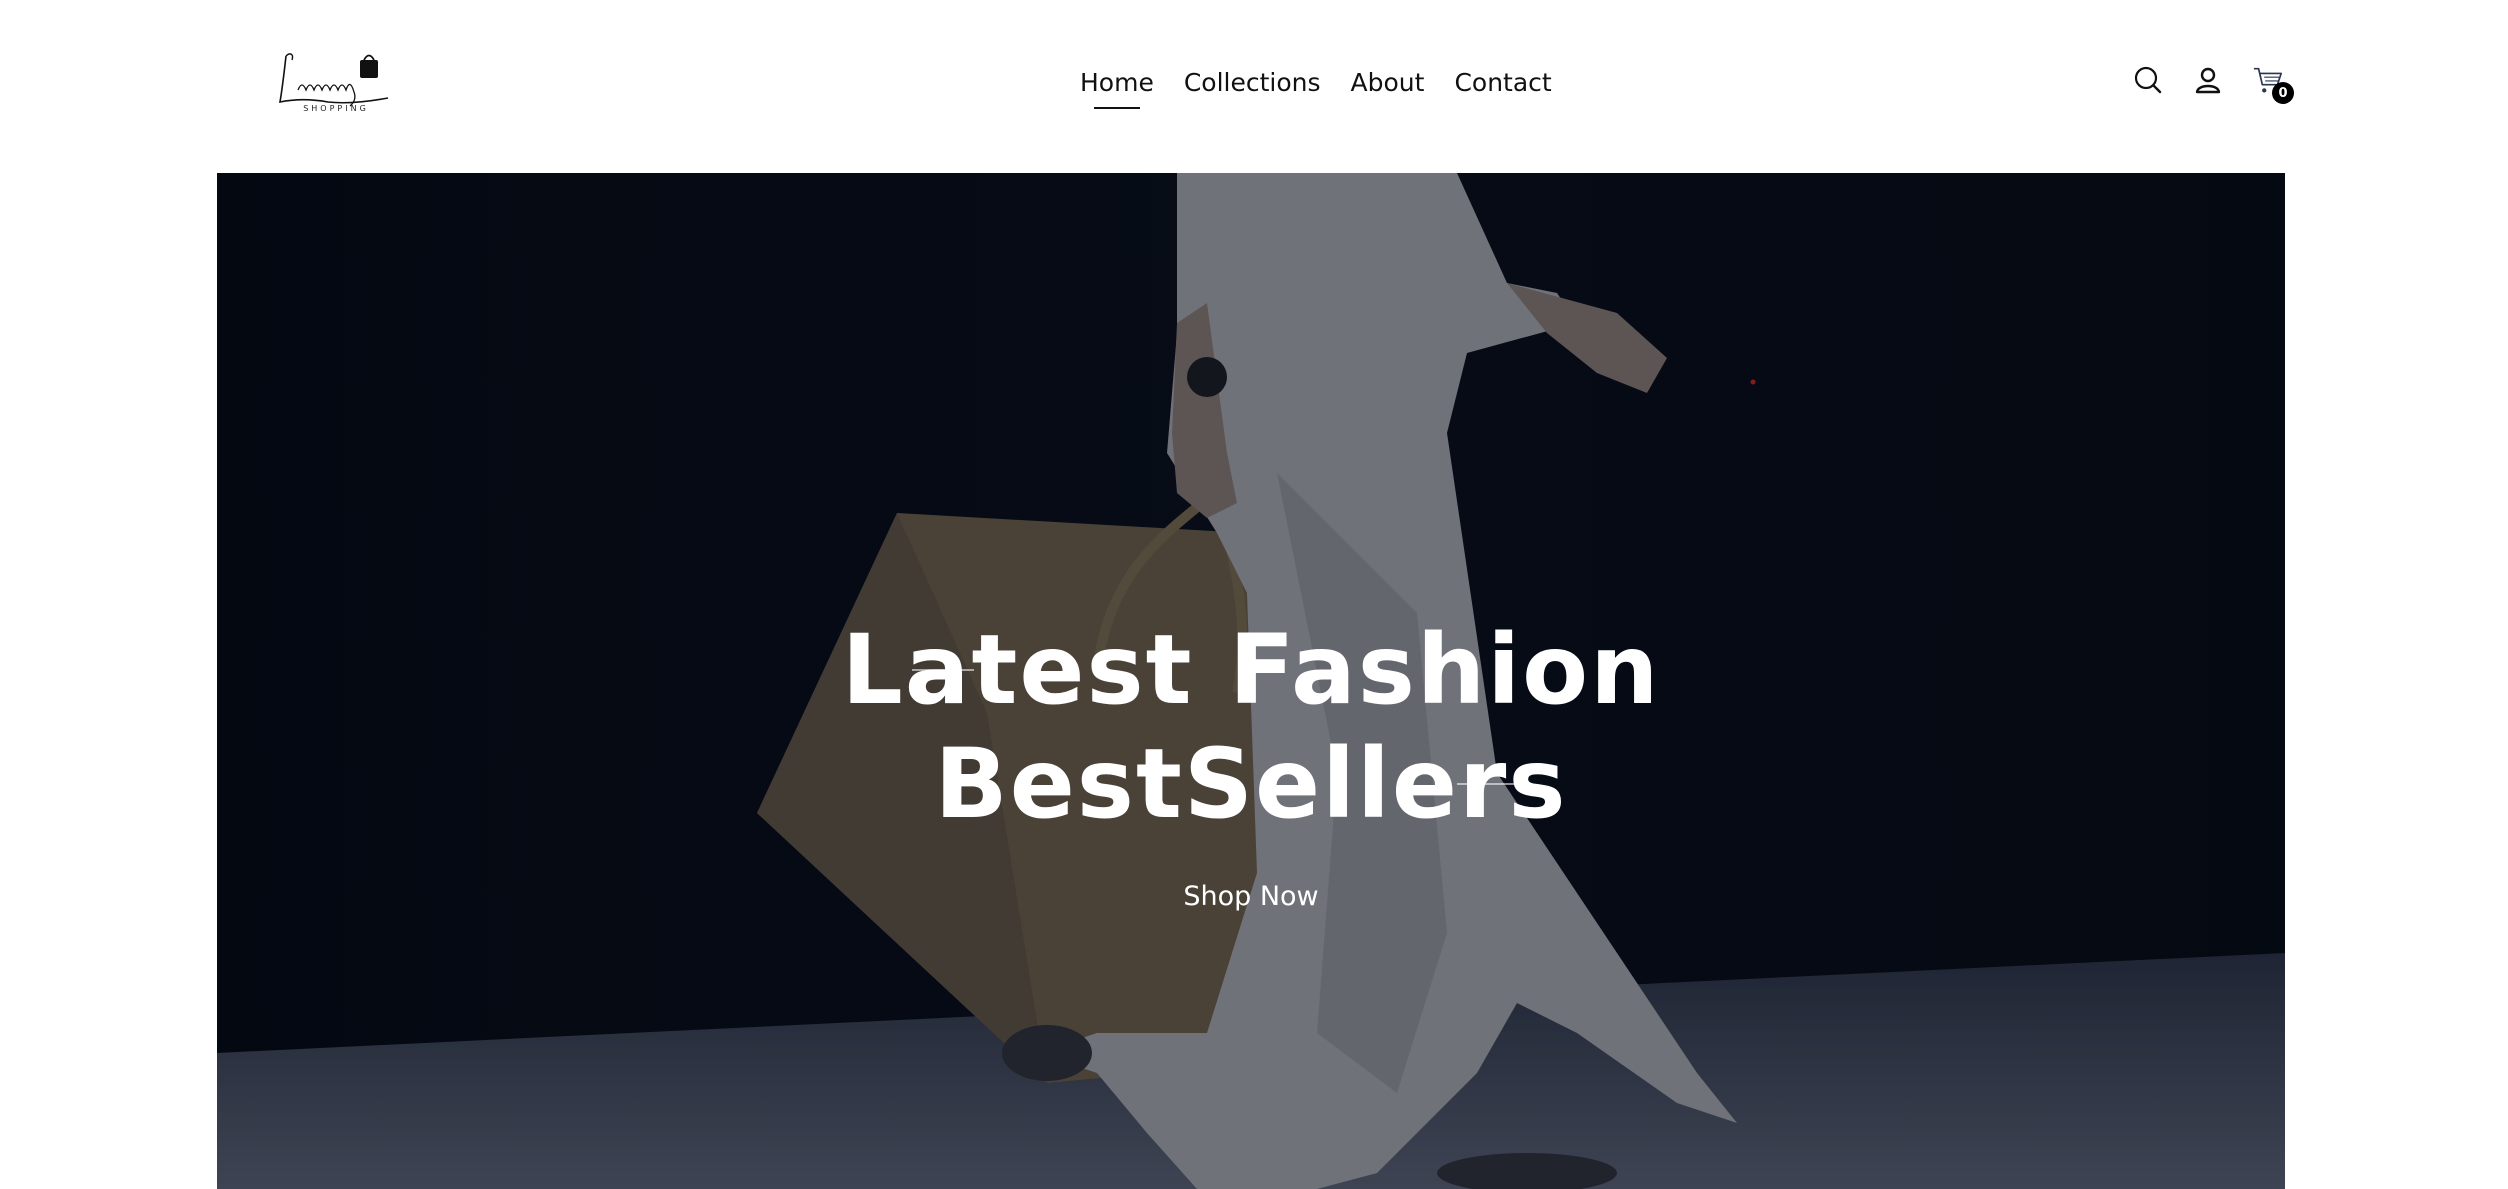 The width and height of the screenshot is (2508, 1189). I want to click on cart-count-badge: 0, so click(2283, 93).